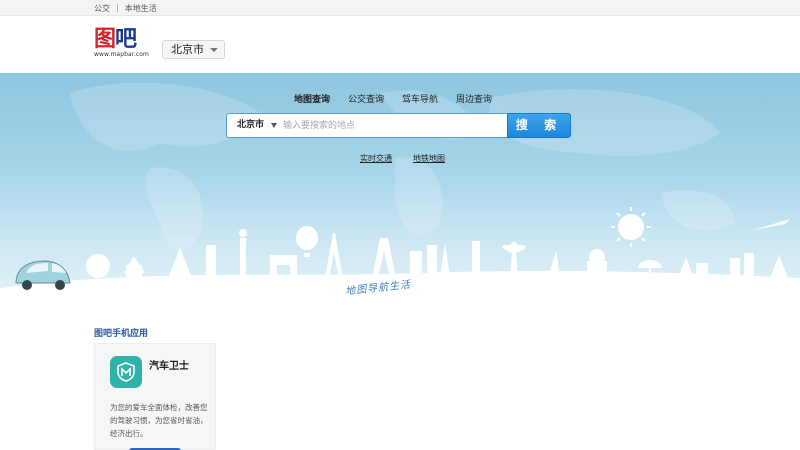 The height and width of the screenshot is (450, 800). Describe the element at coordinates (420, 100) in the screenshot. I see `tab-driving-navigation: 驾车导航` at that location.